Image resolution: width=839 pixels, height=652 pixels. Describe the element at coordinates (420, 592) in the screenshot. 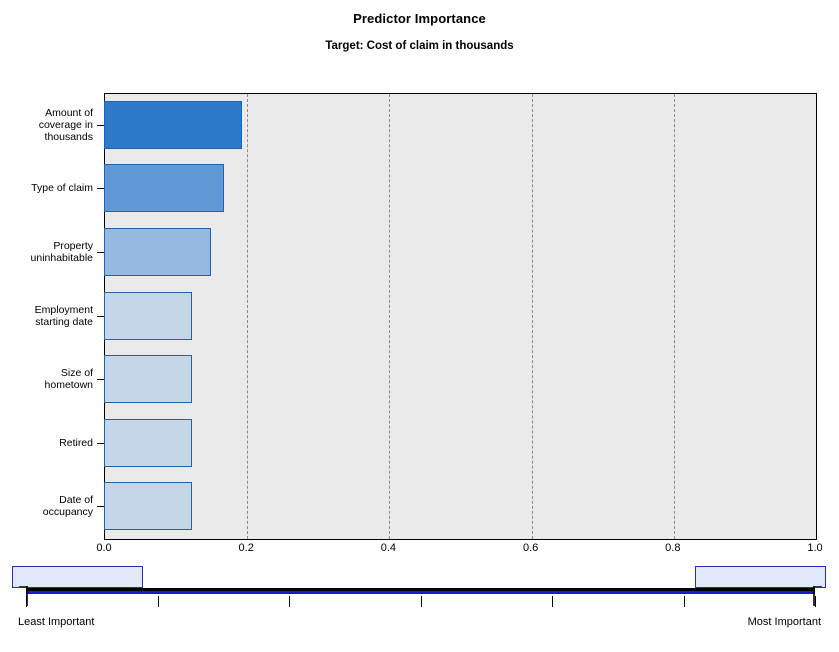

I see `slider-track-inner` at that location.